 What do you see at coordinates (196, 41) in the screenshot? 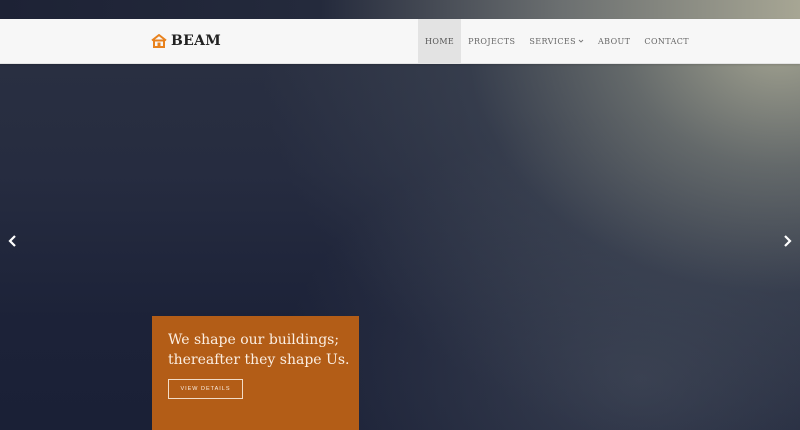
I see `brand-name: BEAM` at bounding box center [196, 41].